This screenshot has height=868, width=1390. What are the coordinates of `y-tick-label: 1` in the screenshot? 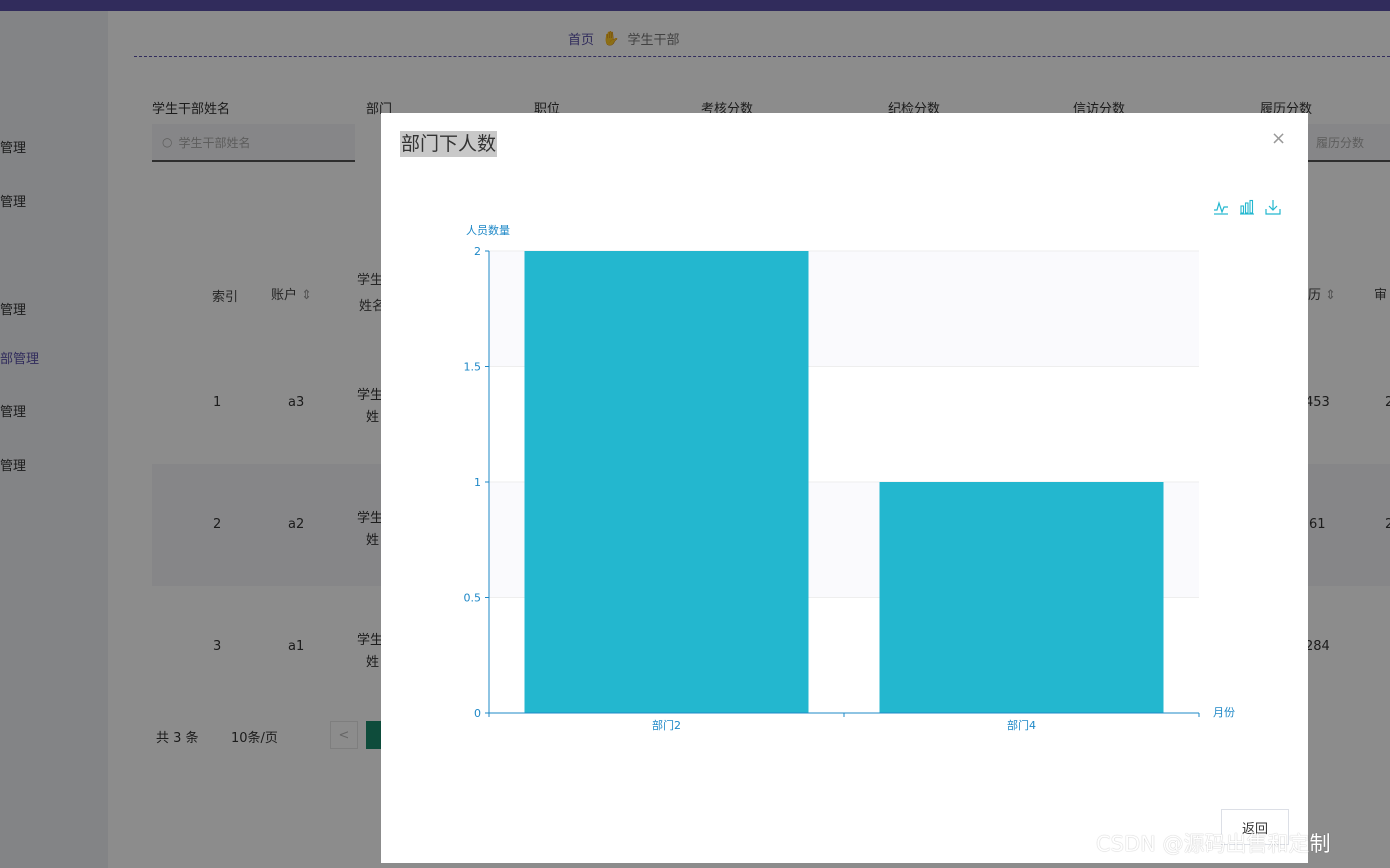 It's located at (477, 482).